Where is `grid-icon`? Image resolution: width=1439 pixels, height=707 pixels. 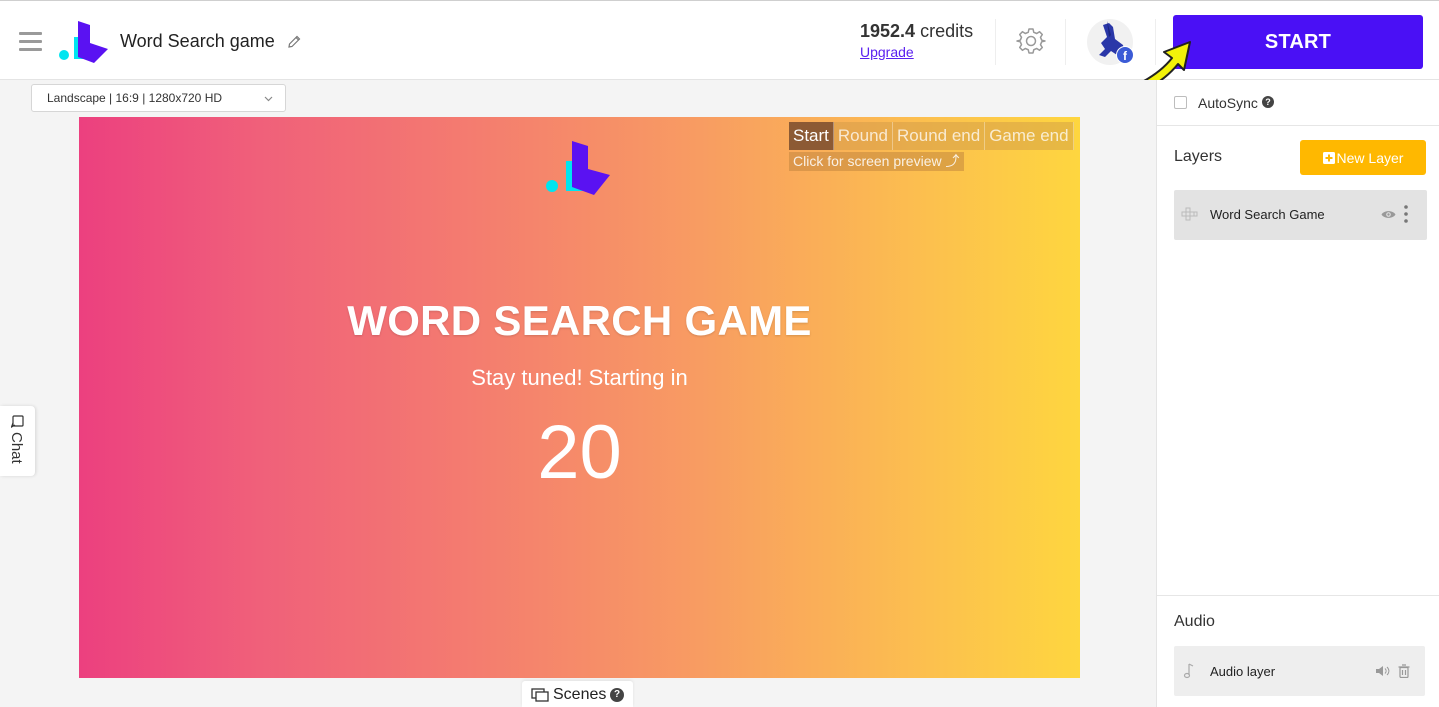
grid-icon is located at coordinates (1189, 214).